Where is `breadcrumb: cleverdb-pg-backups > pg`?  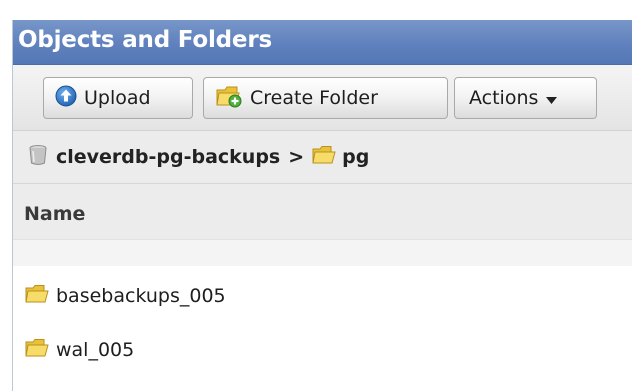 breadcrumb: cleverdb-pg-backups > pg is located at coordinates (322, 157).